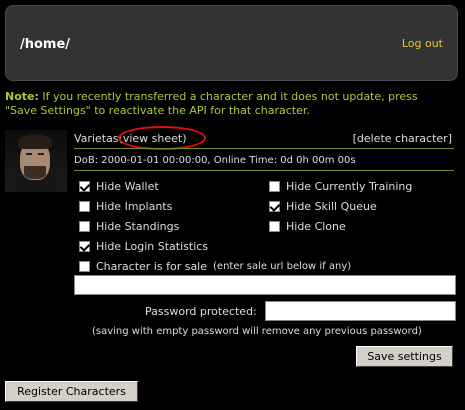 The image size is (465, 410). Describe the element at coordinates (265, 285) in the screenshot. I see `sale-url-input` at that location.